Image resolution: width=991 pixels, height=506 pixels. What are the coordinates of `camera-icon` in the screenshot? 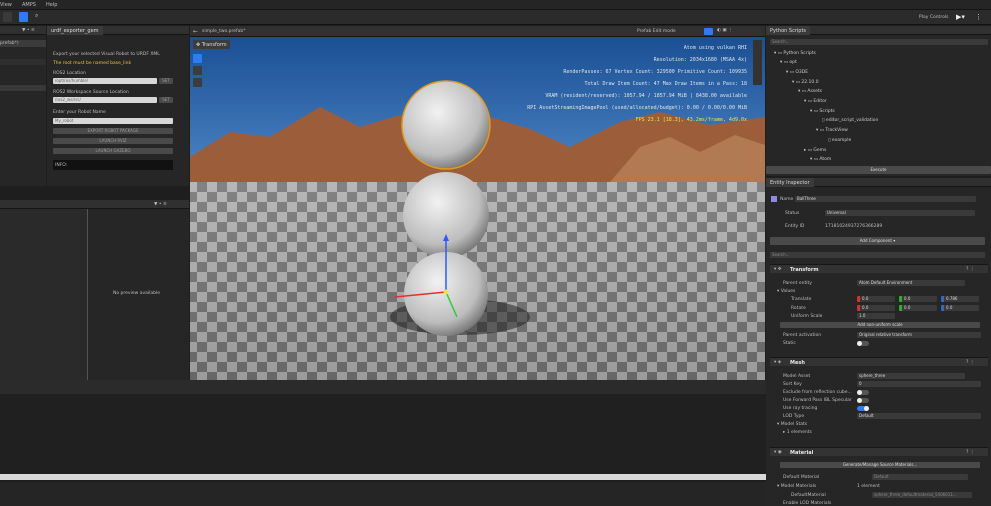 It's located at (708, 31).